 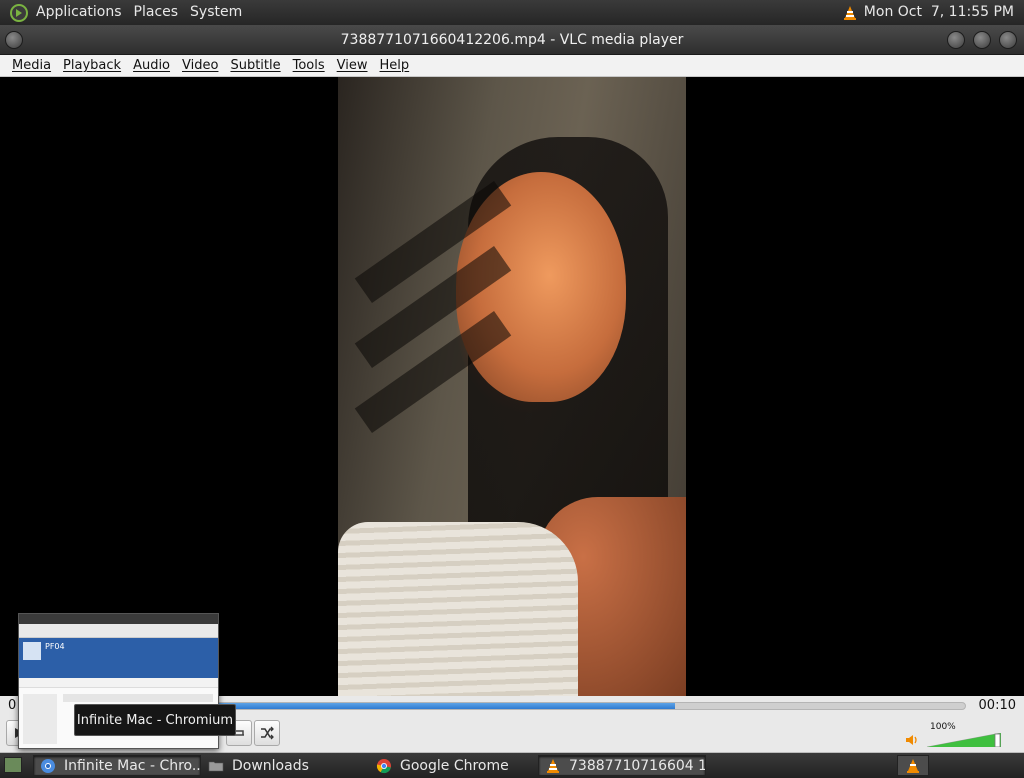 I want to click on task-google-chrome: Google Chrome, so click(x=453, y=765).